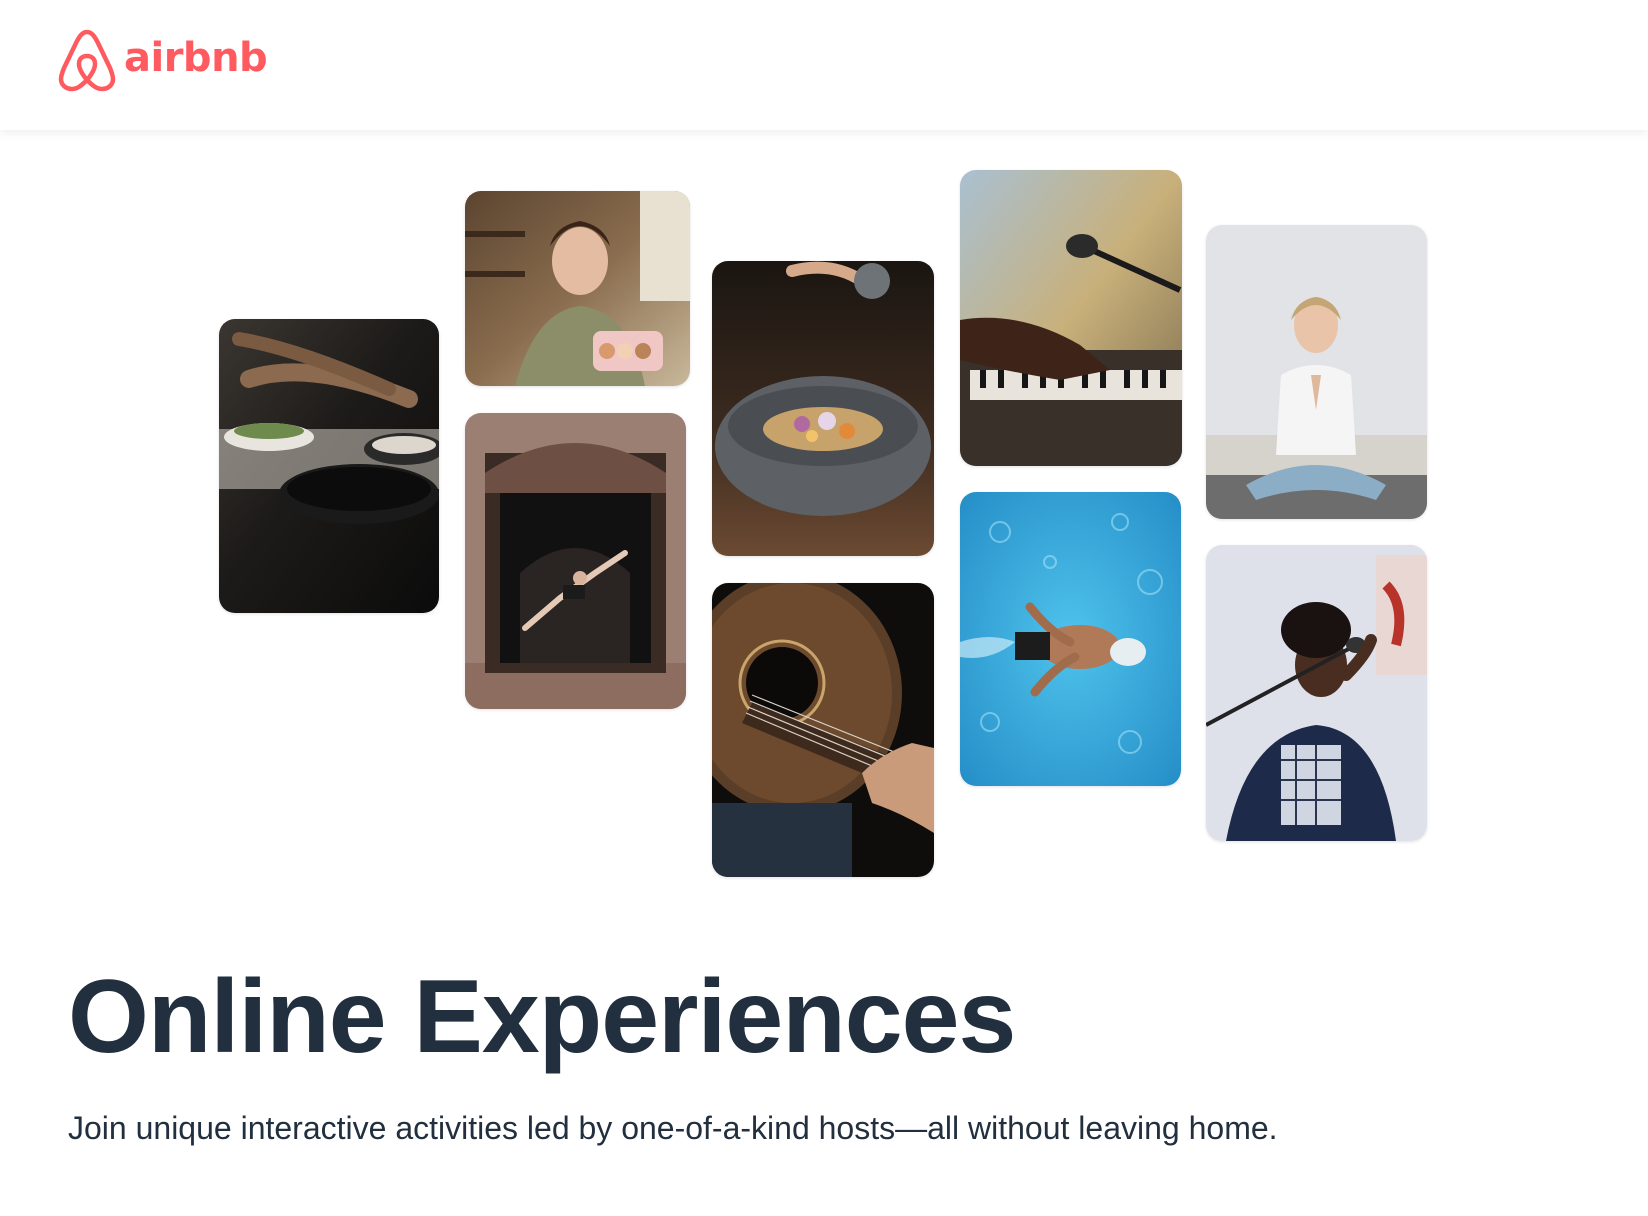 The height and width of the screenshot is (1216, 1648). Describe the element at coordinates (575, 561) in the screenshot. I see `dancer-photo` at that location.